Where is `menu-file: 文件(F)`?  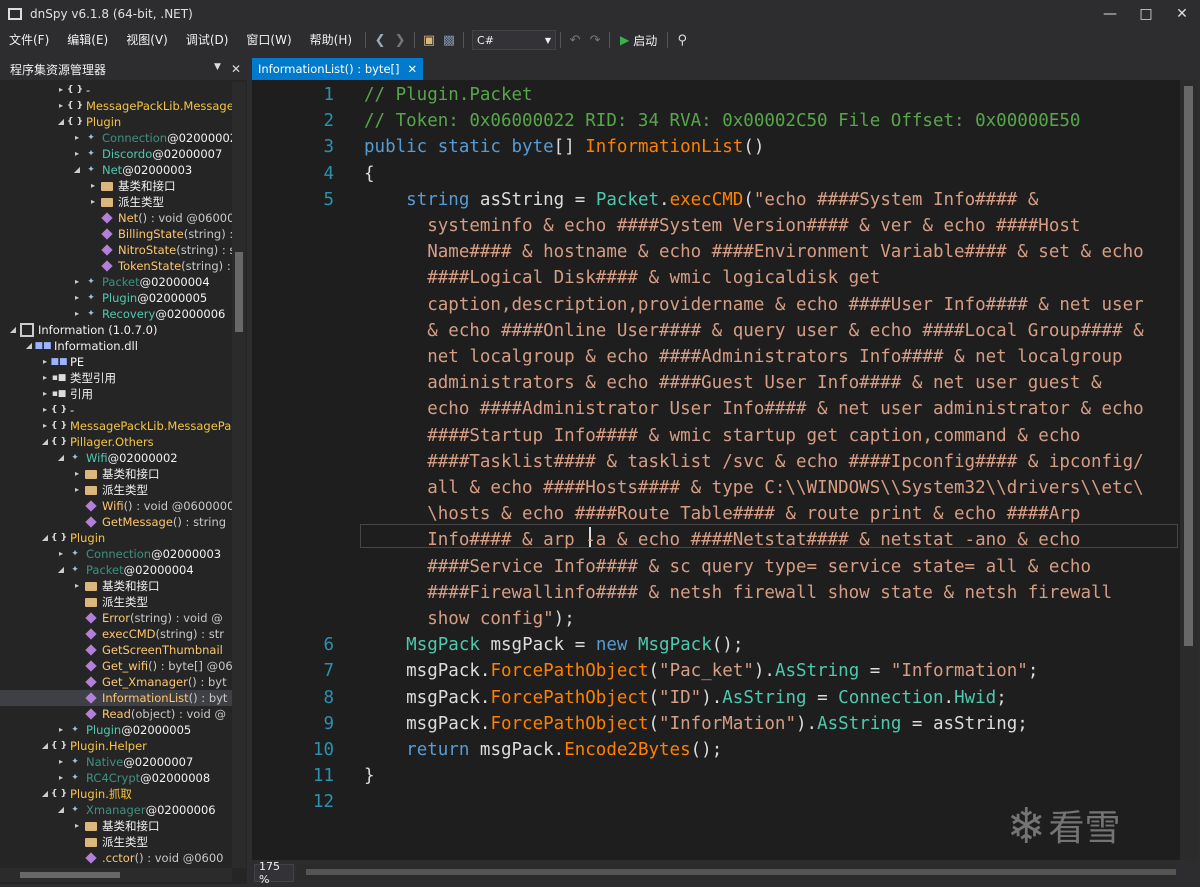
menu-file: 文件(F) is located at coordinates (29, 40).